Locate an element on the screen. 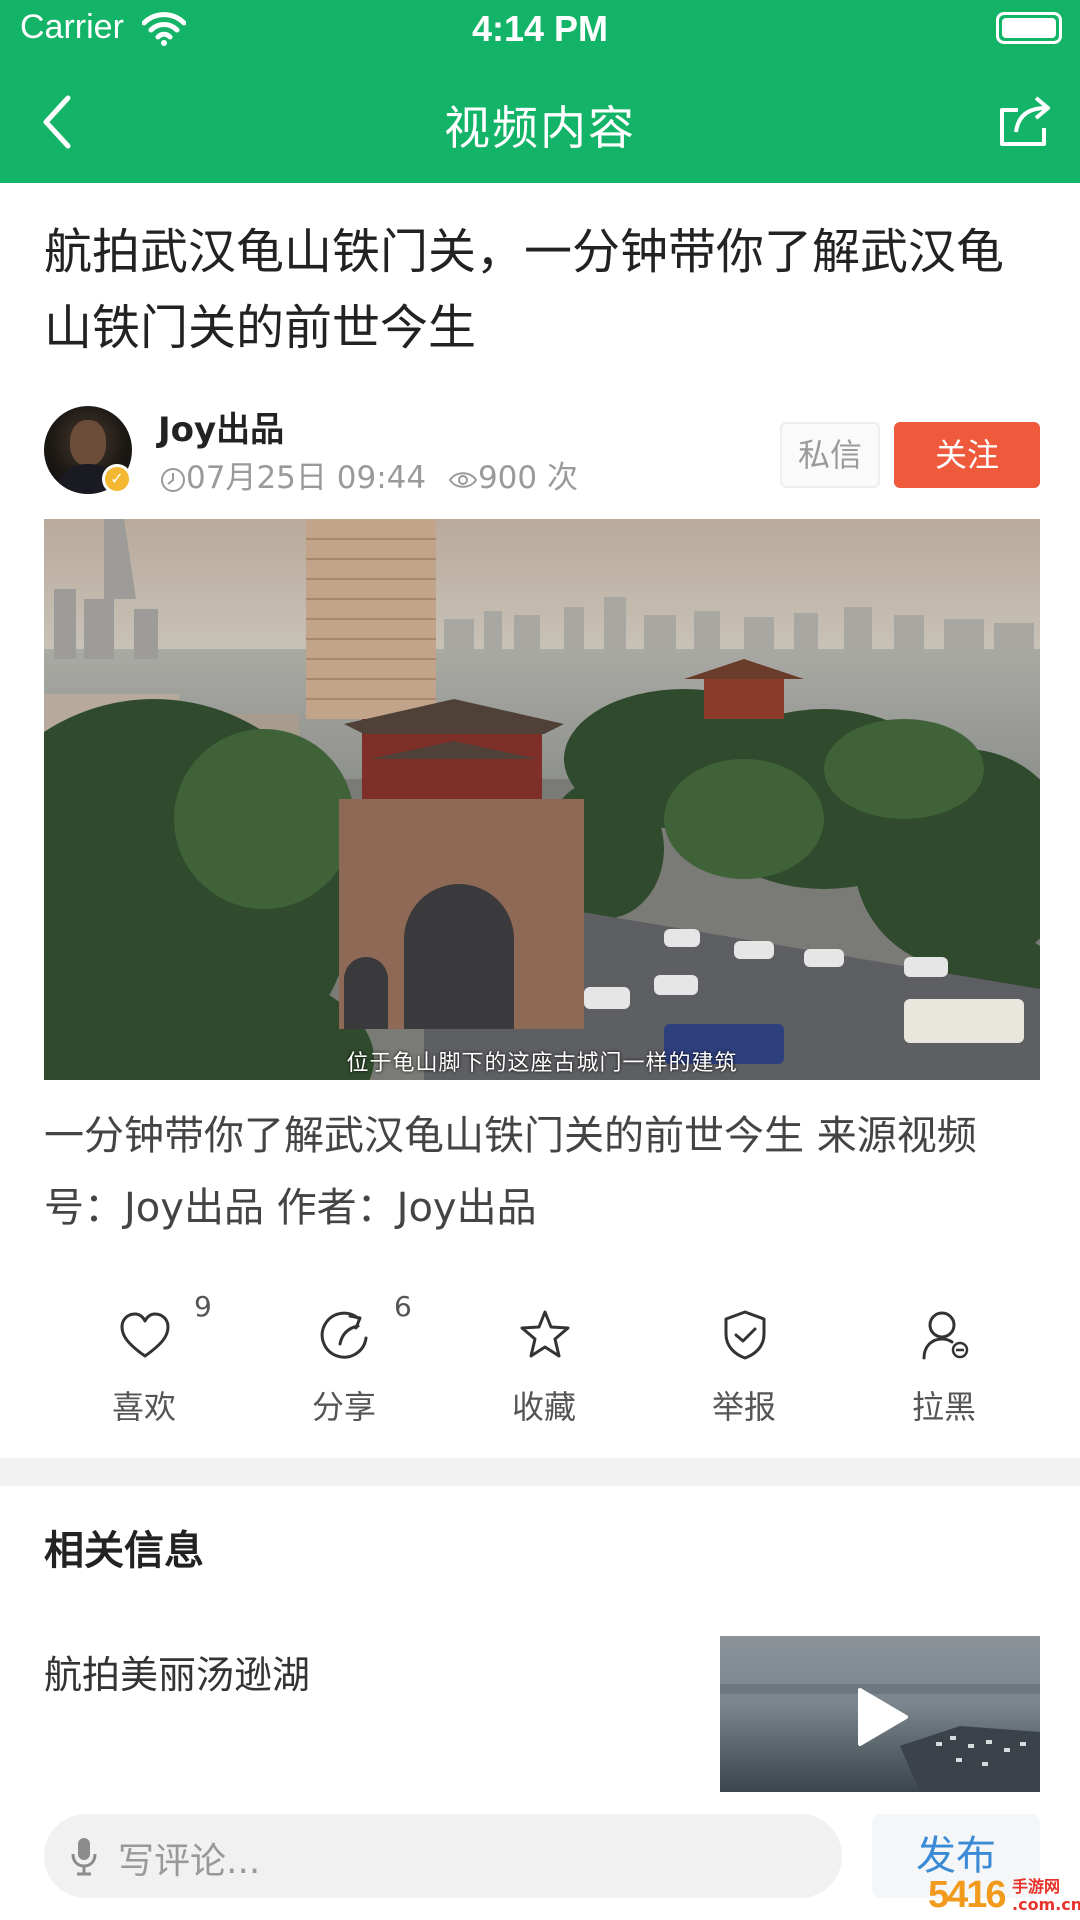 Image resolution: width=1080 pixels, height=1920 pixels. section-divider is located at coordinates (540, 1472).